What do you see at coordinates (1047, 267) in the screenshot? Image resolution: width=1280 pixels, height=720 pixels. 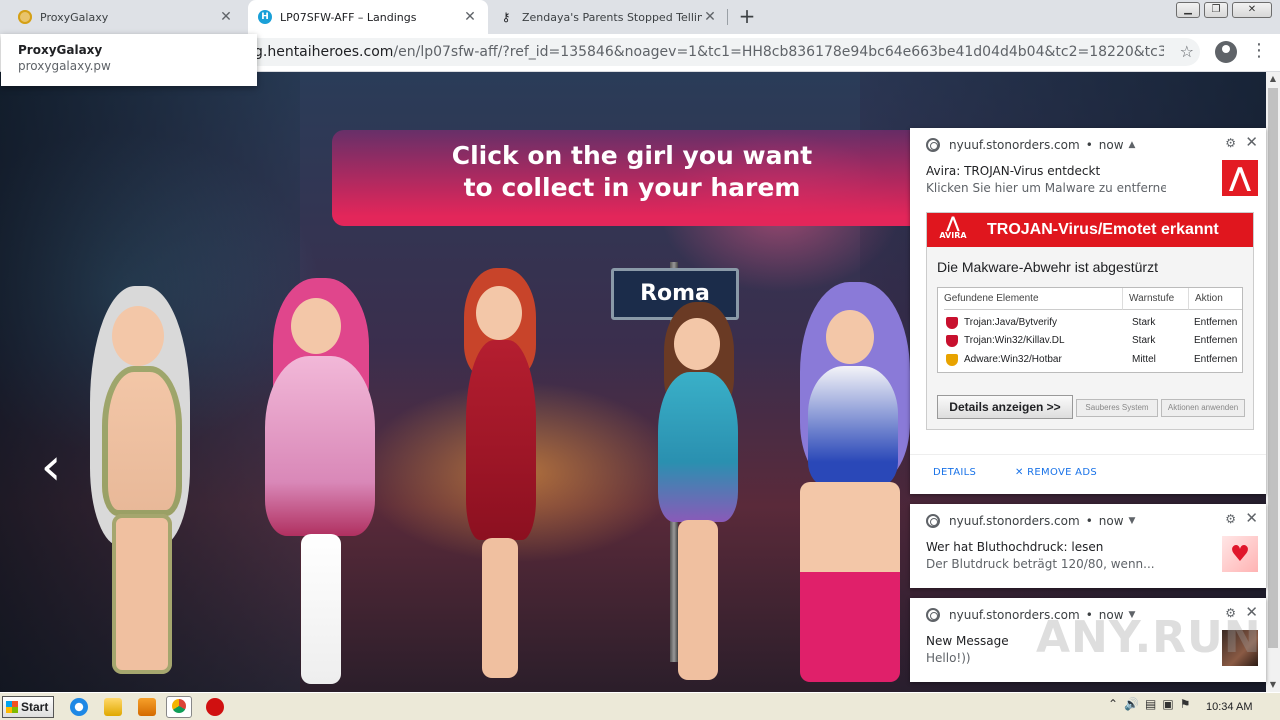 I see `avira-subtitle: Die Makware-Abwehr ist abgestürzt` at bounding box center [1047, 267].